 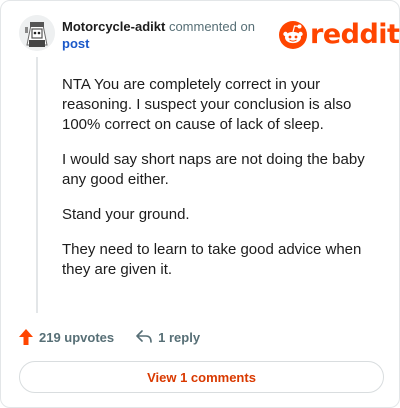 What do you see at coordinates (37, 185) in the screenshot?
I see `thread-line` at bounding box center [37, 185].